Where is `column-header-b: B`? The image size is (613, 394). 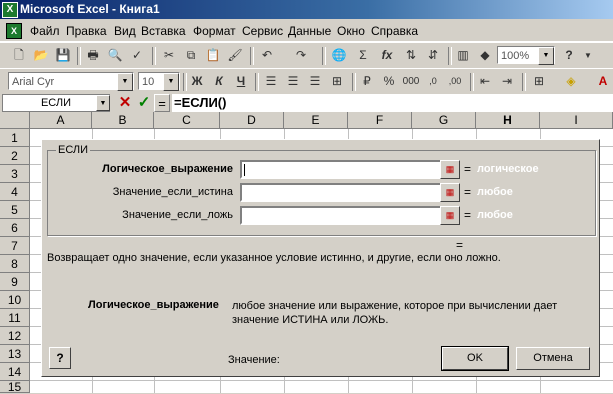
column-header-b: B is located at coordinates (123, 120).